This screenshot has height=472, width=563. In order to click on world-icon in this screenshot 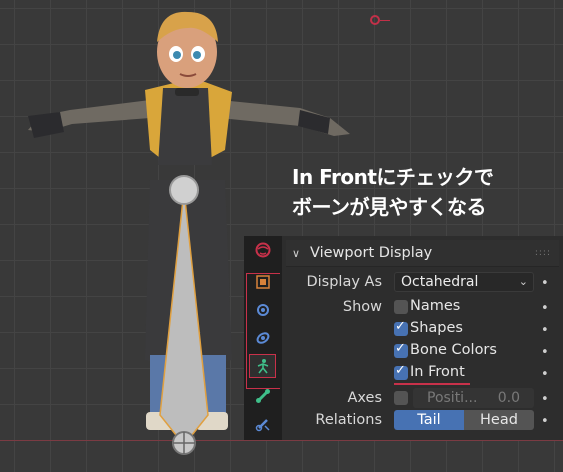, I will do `click(263, 250)`.